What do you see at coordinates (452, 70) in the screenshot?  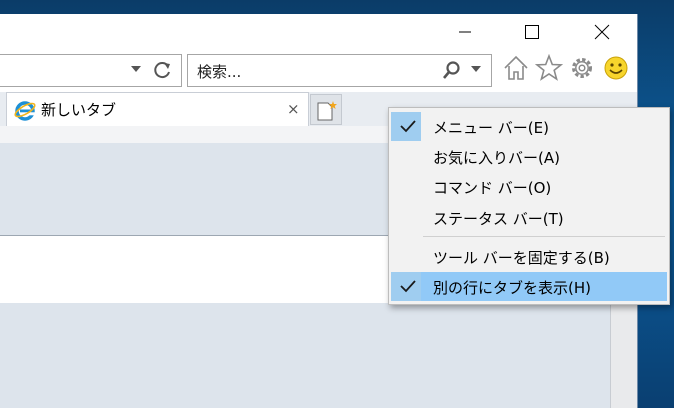 I see `search-icon` at bounding box center [452, 70].